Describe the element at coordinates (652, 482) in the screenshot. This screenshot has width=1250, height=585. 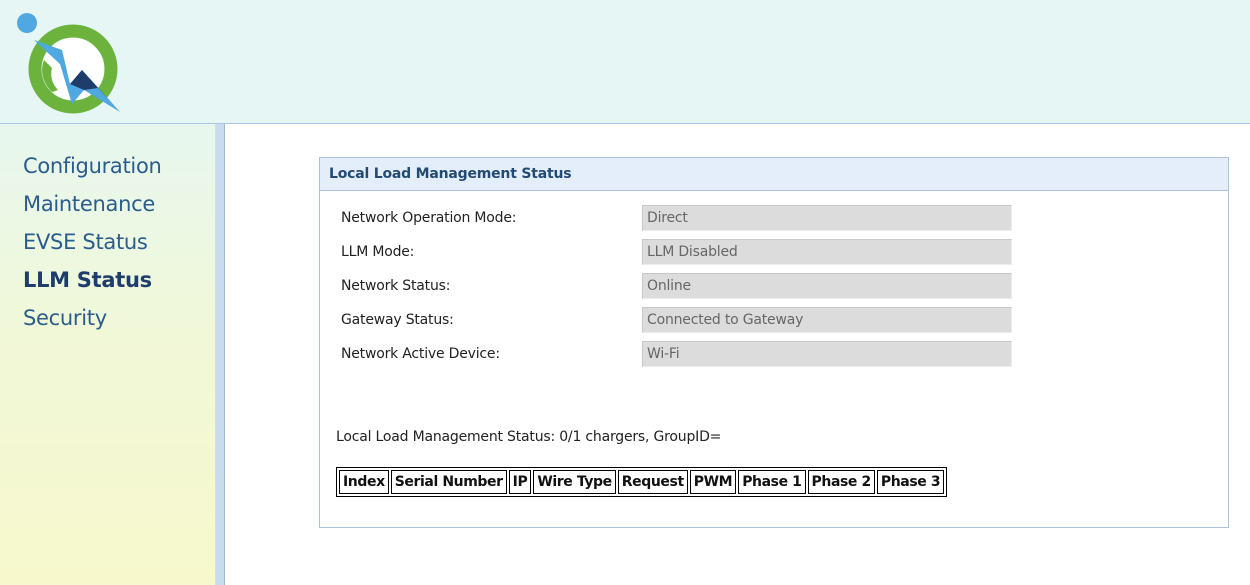
I see `column-header-request: Request` at that location.